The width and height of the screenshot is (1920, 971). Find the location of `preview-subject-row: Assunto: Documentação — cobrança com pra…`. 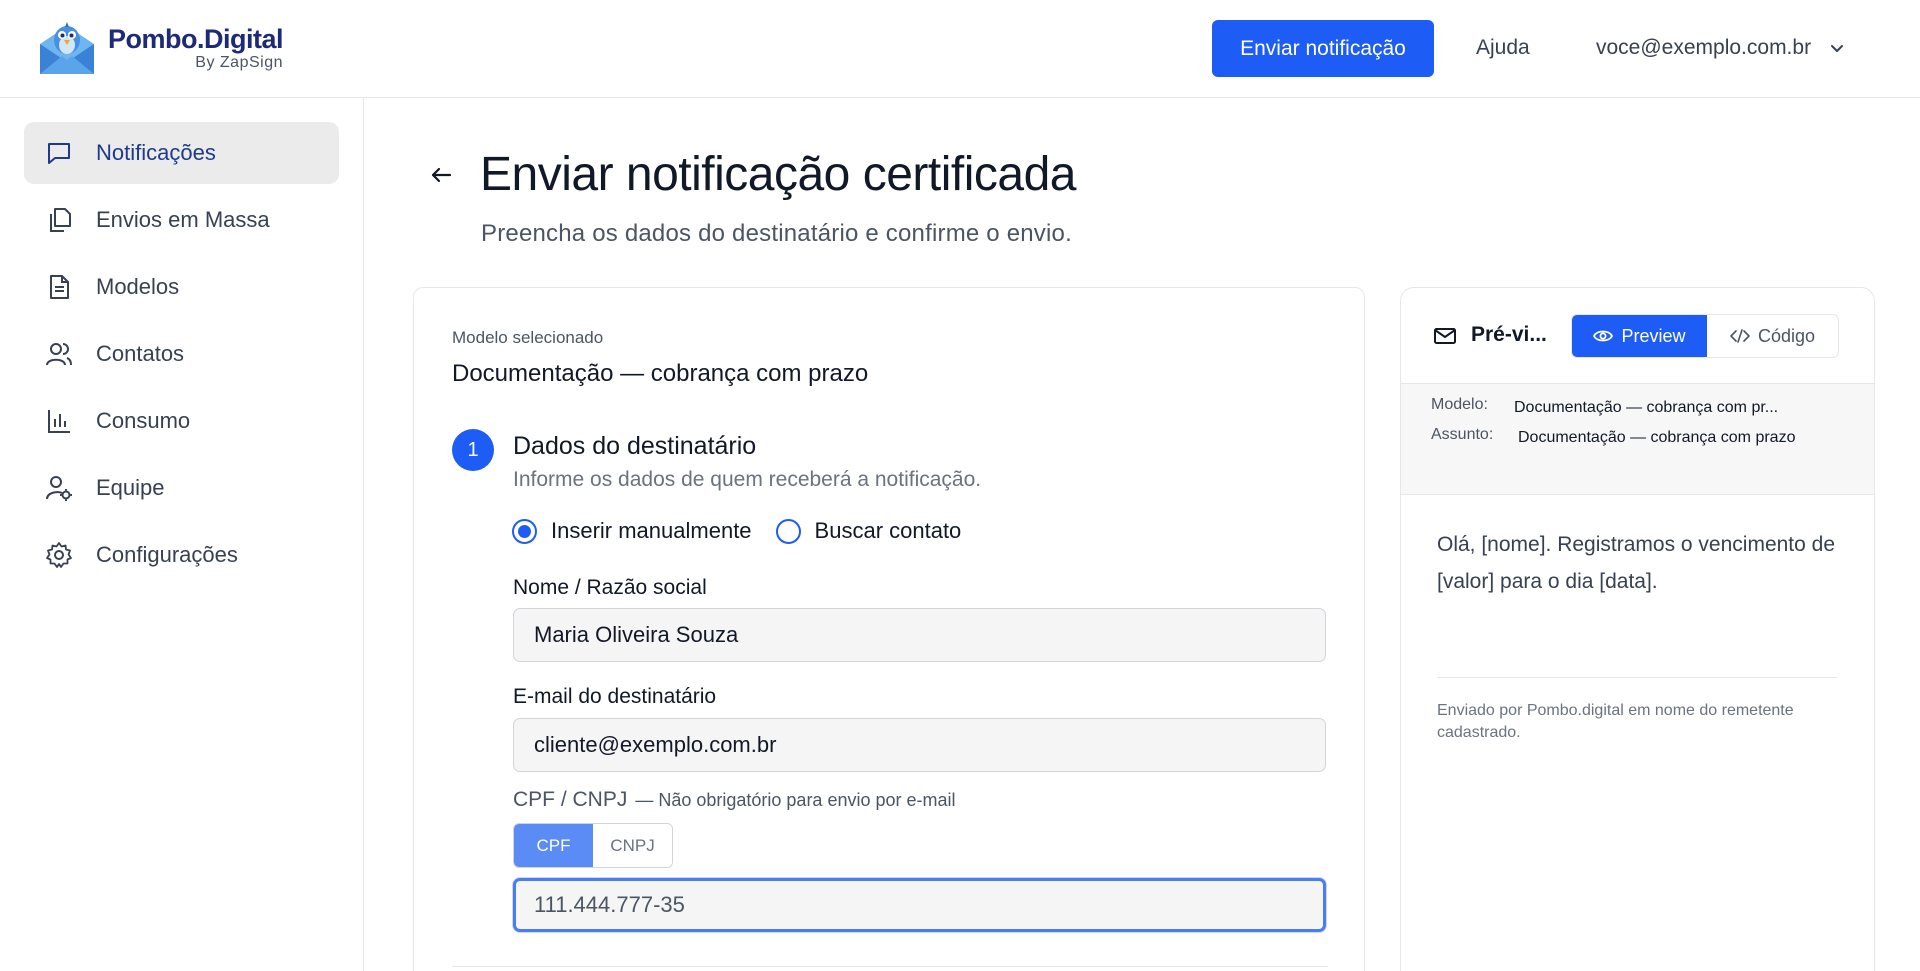

preview-subject-row: Assunto: Documentação — cobrança com pra… is located at coordinates (1624, 438).